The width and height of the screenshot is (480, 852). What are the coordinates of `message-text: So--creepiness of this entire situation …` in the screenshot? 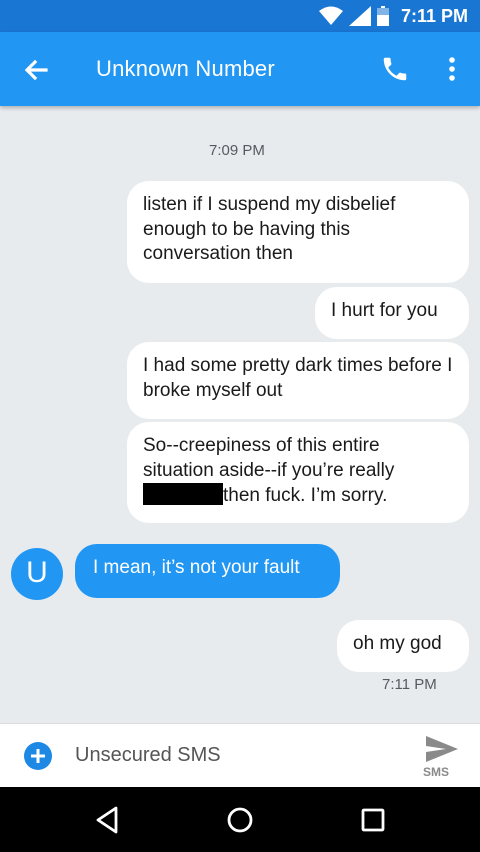 It's located at (269, 458).